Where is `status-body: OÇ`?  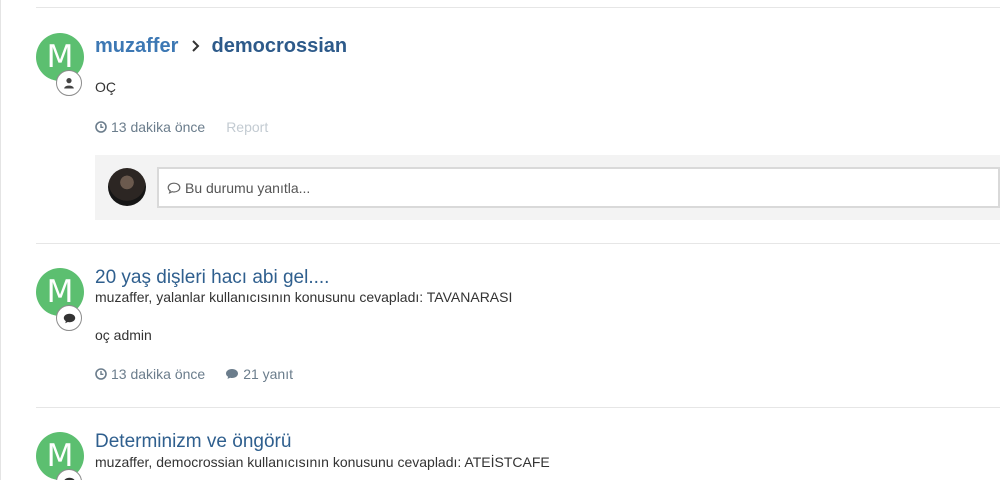 status-body: OÇ is located at coordinates (105, 87).